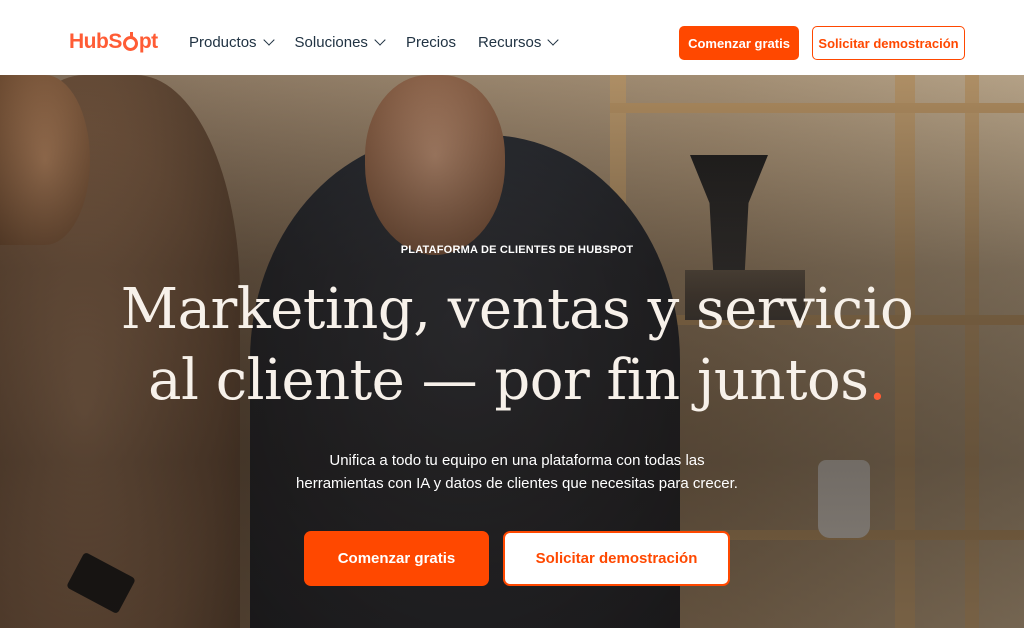 This screenshot has height=628, width=1024. I want to click on menu-label: Recursos, so click(509, 42).